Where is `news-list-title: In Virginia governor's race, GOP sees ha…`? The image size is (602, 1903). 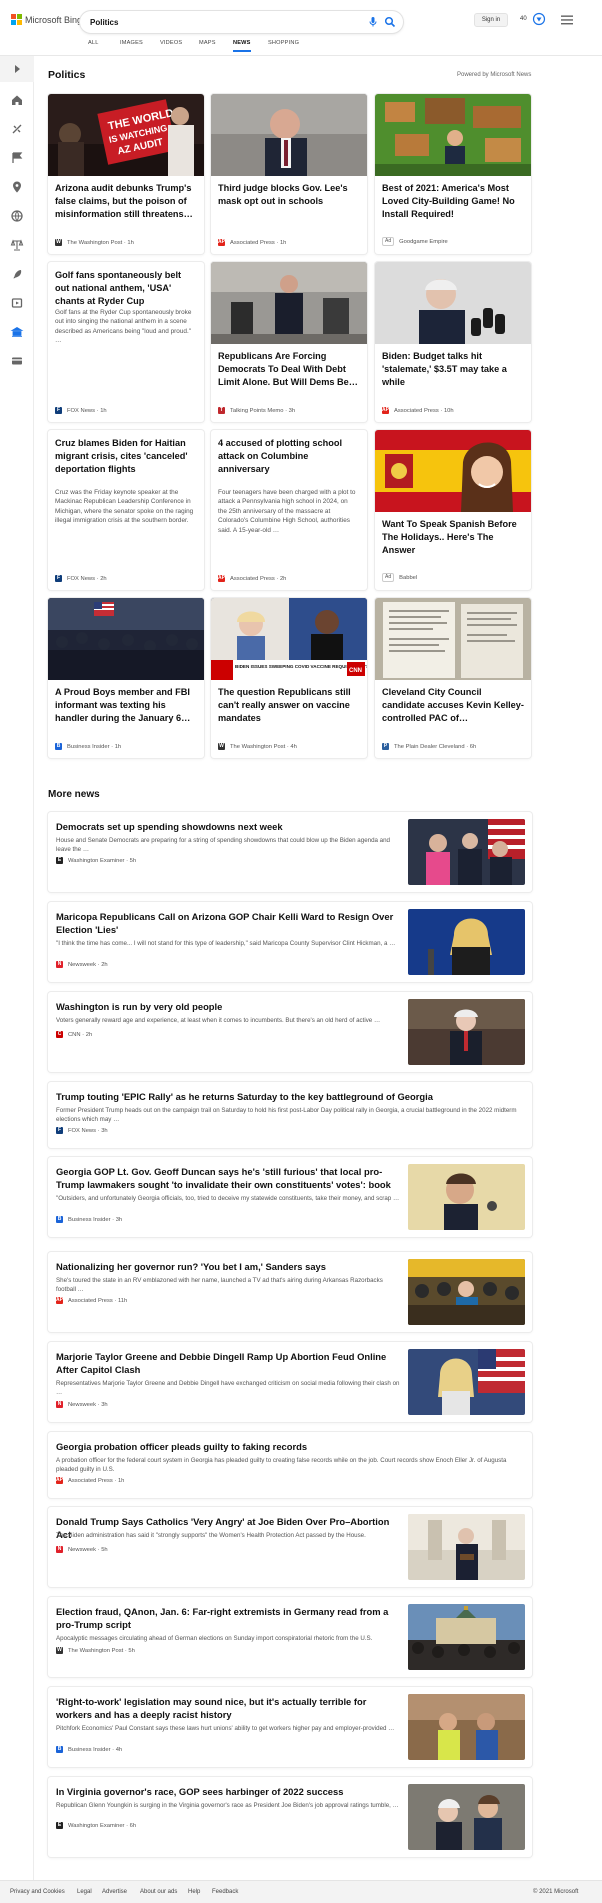 news-list-title: In Virginia governor's race, GOP sees ha… is located at coordinates (228, 1791).